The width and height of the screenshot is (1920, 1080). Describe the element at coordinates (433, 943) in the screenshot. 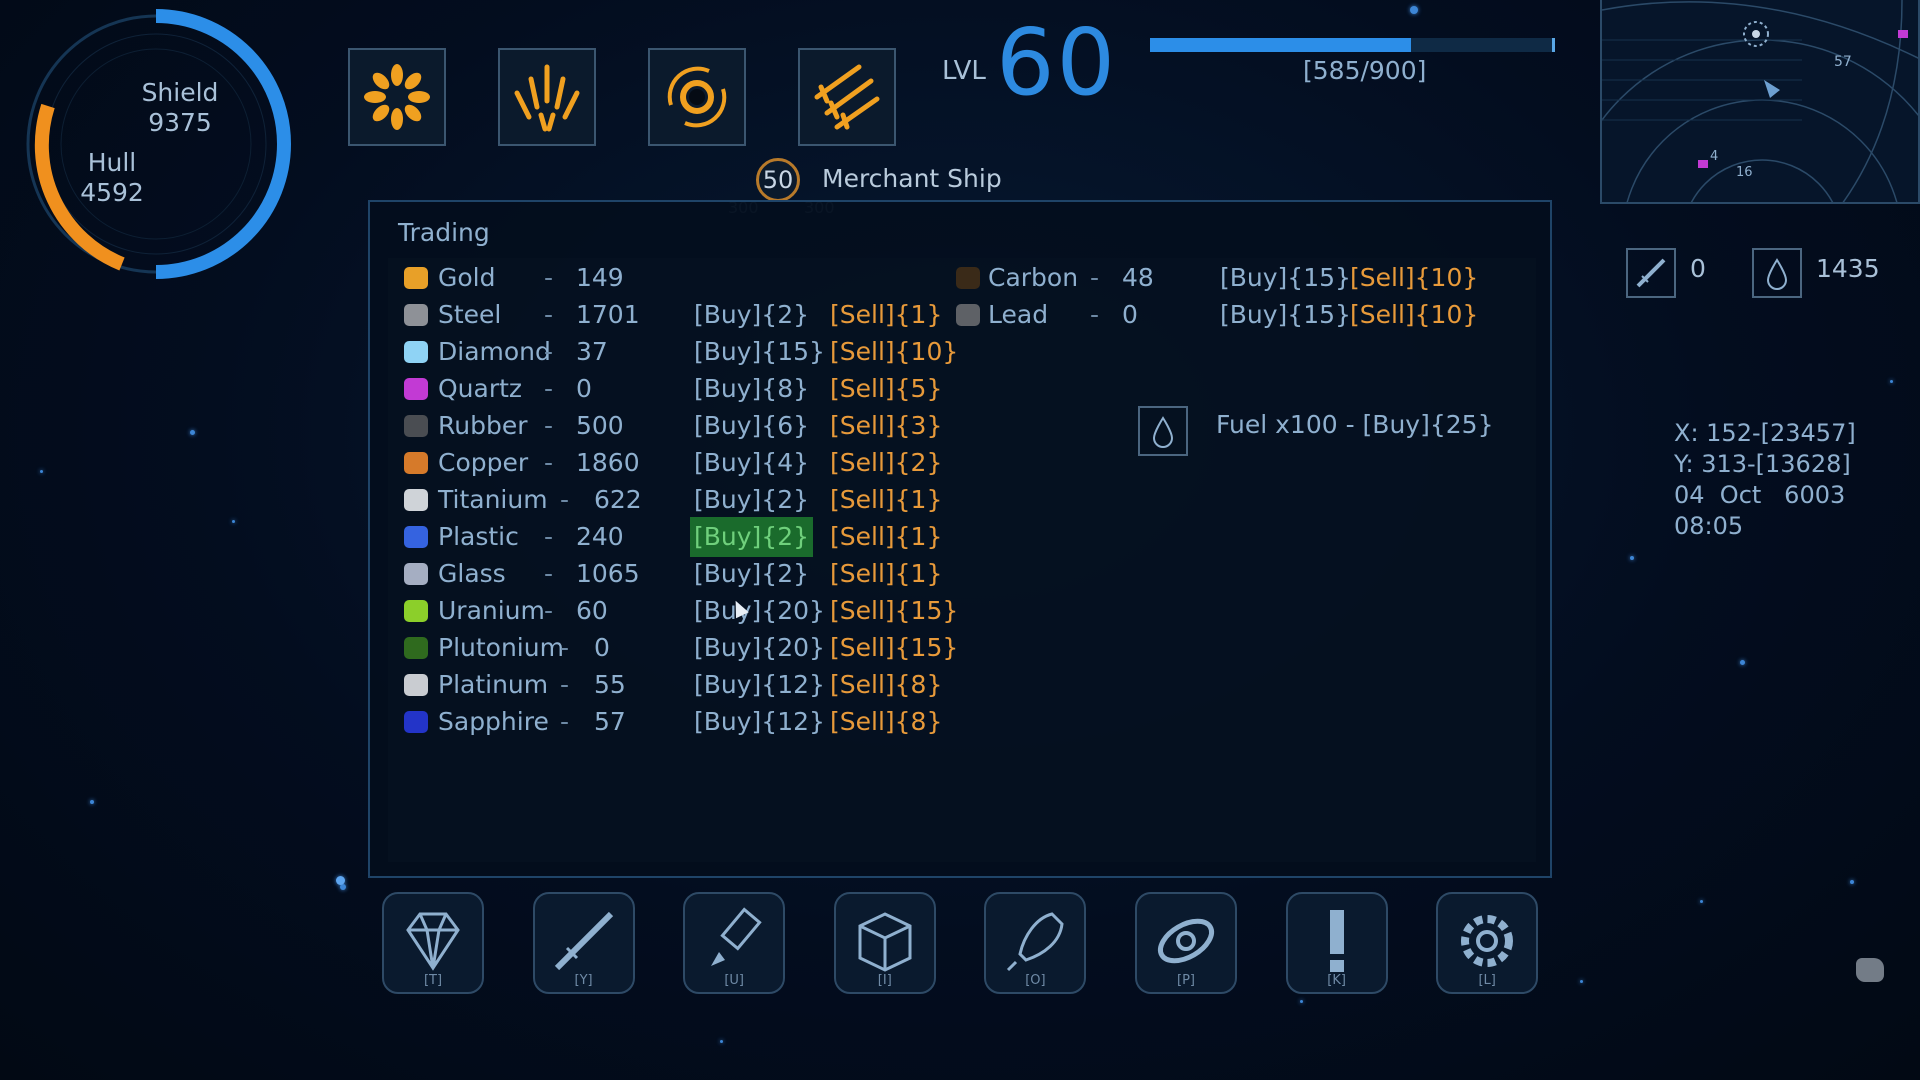

I see `gems-button: [T]` at that location.